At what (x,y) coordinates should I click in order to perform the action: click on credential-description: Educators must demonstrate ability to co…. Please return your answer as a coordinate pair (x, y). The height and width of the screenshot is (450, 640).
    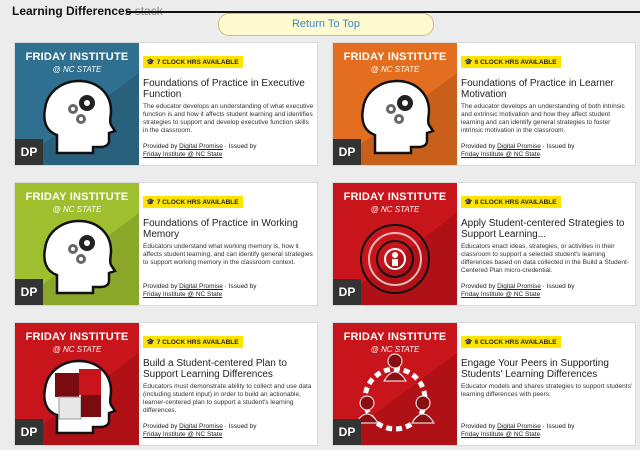
    Looking at the image, I should click on (227, 398).